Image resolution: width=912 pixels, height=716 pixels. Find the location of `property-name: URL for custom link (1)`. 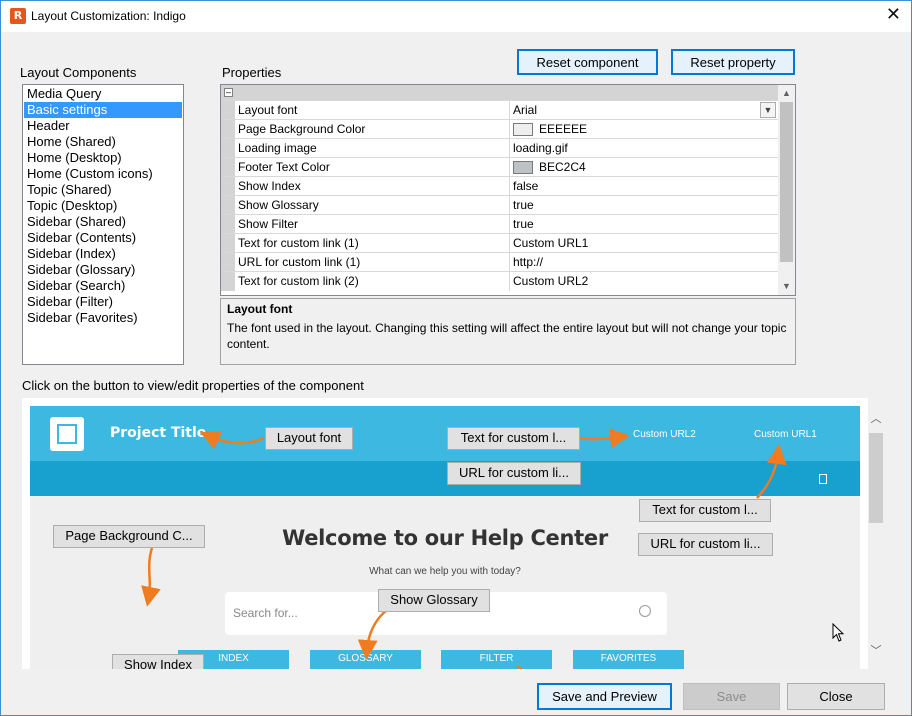

property-name: URL for custom link (1) is located at coordinates (372, 262).